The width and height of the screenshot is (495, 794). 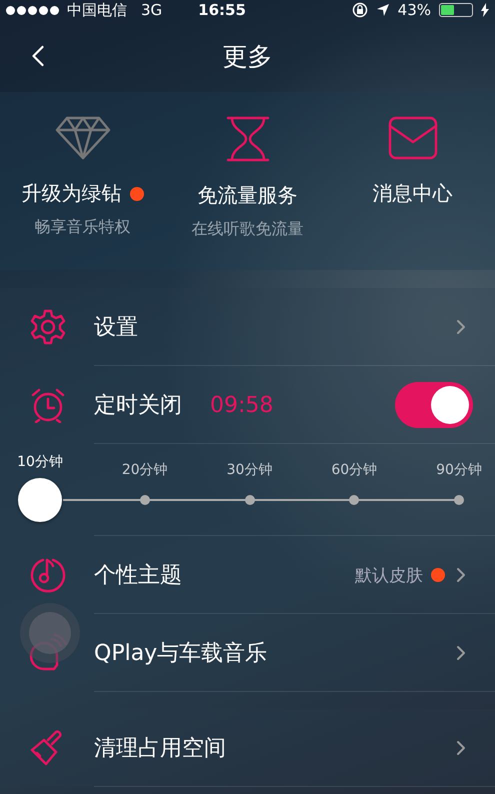 What do you see at coordinates (249, 470) in the screenshot?
I see `slider-option: 30分钟` at bounding box center [249, 470].